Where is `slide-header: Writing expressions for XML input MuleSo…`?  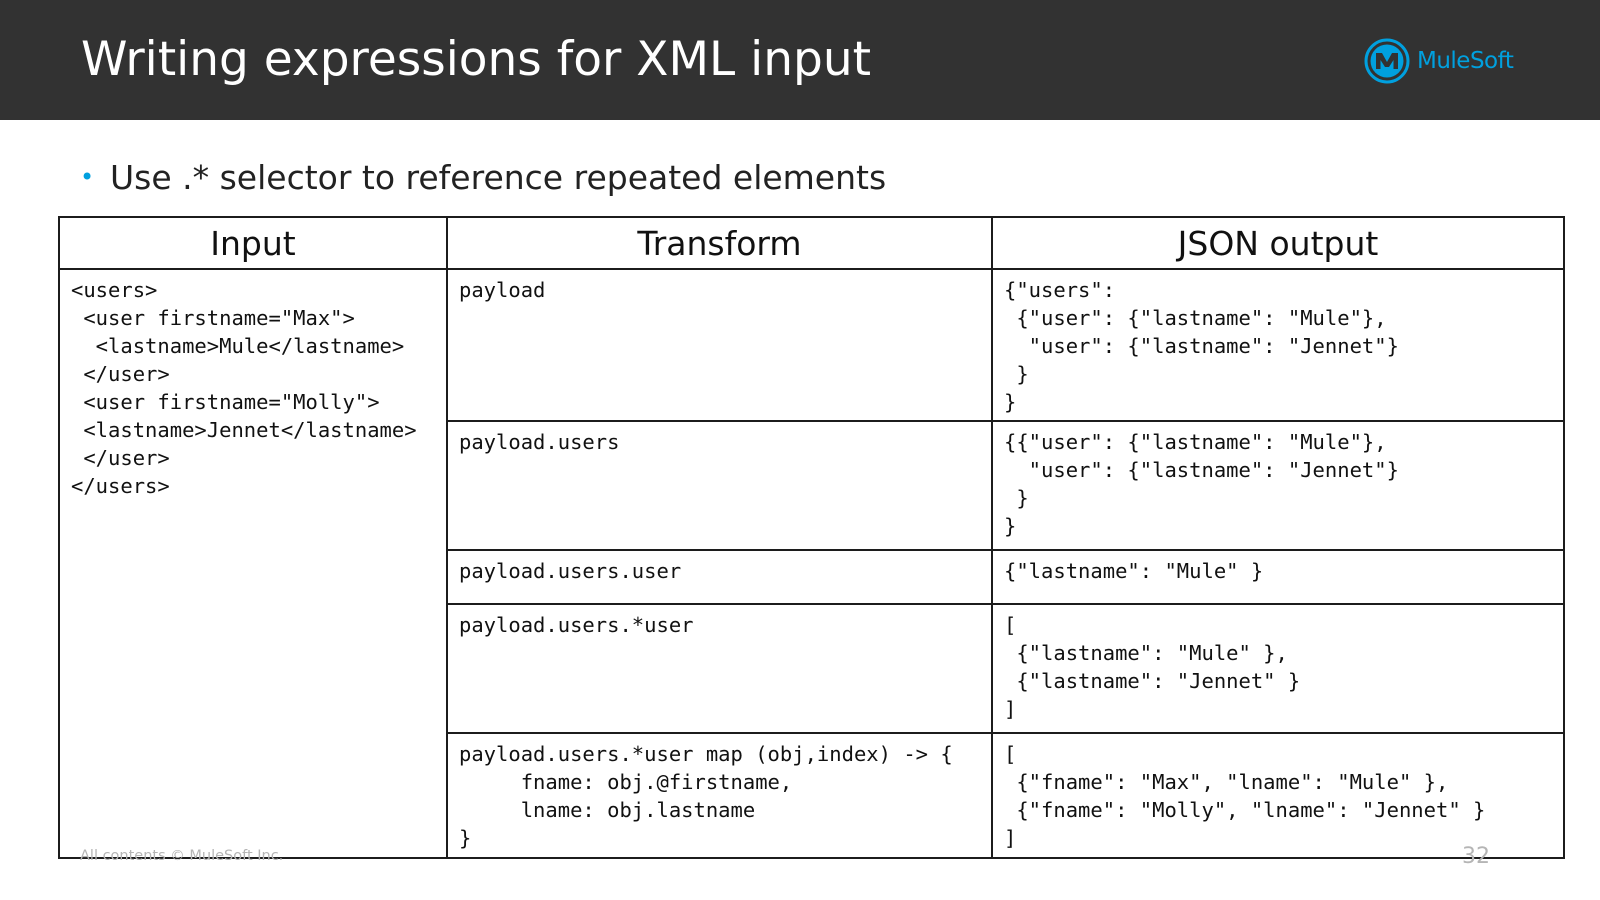 slide-header: Writing expressions for XML input MuleSo… is located at coordinates (800, 60).